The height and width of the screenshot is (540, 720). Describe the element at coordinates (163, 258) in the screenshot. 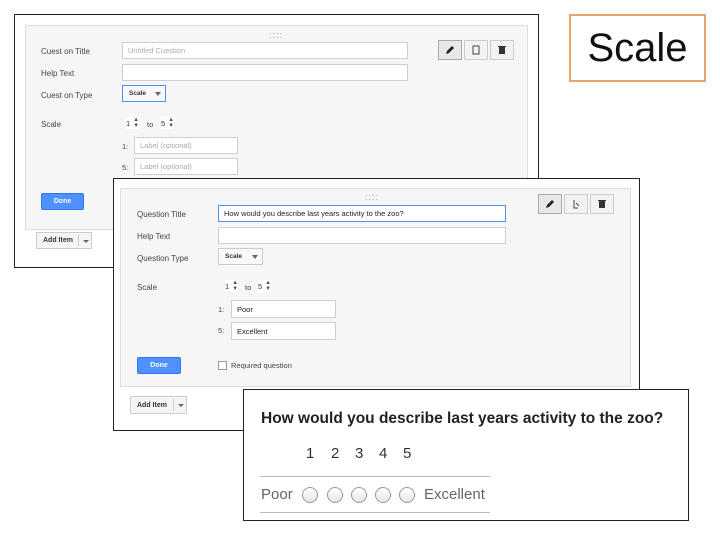

I see `question-type-label: Question Type` at that location.